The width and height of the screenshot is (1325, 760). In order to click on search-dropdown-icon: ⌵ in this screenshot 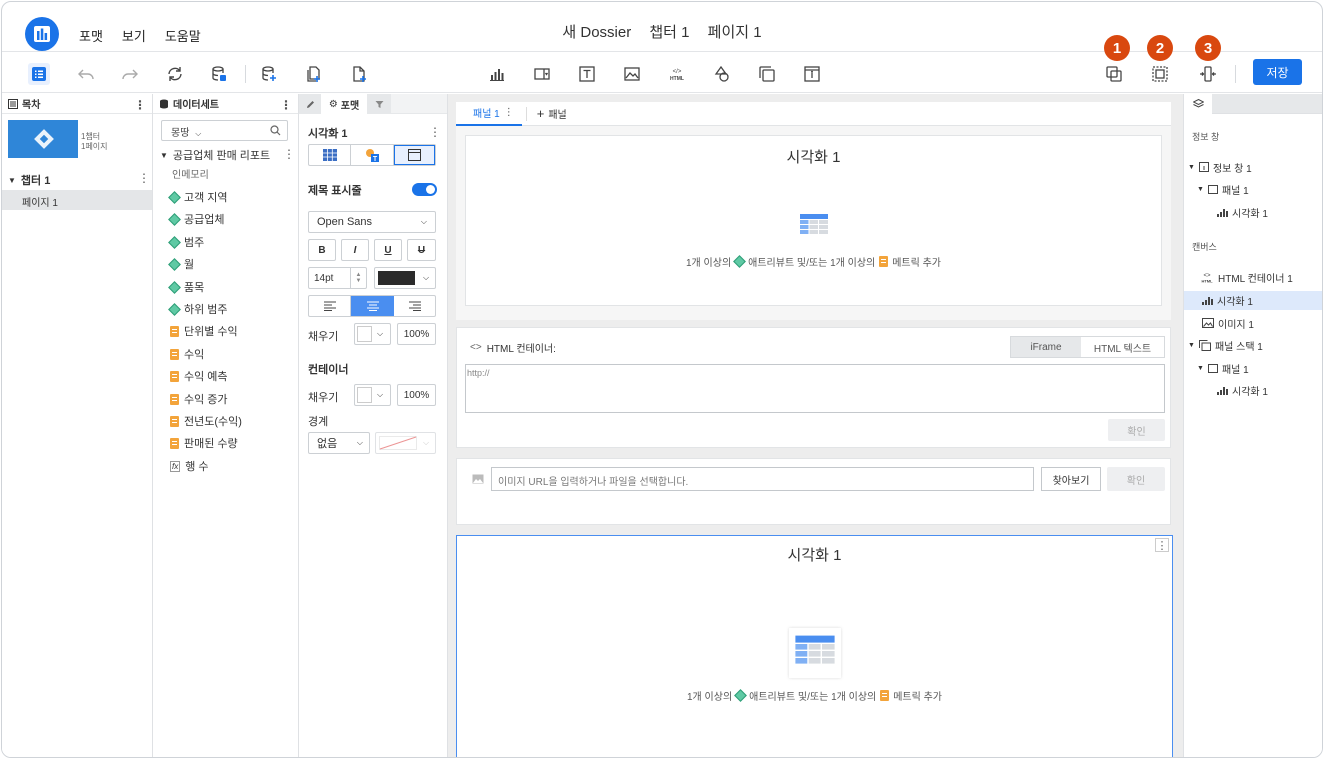, I will do `click(198, 133)`.